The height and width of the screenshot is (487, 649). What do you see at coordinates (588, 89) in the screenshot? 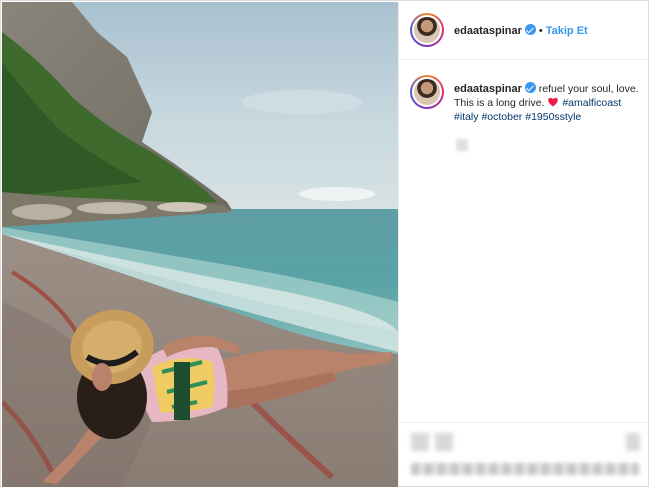
I see `caption-text-1: refuel your soul, love.` at bounding box center [588, 89].